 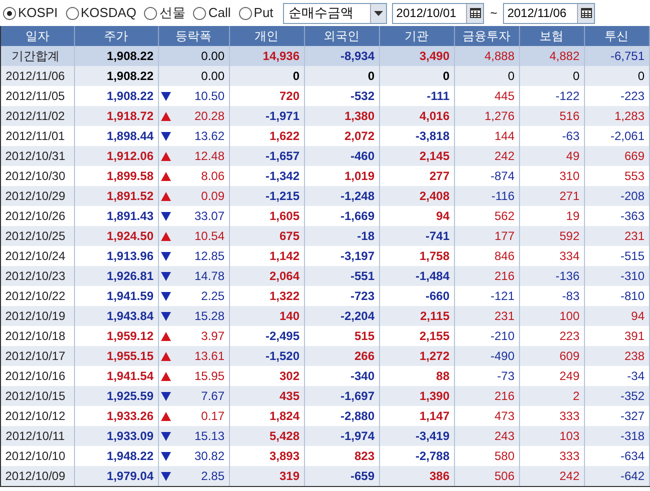 What do you see at coordinates (212, 196) in the screenshot?
I see `change-value: 0.09` at bounding box center [212, 196].